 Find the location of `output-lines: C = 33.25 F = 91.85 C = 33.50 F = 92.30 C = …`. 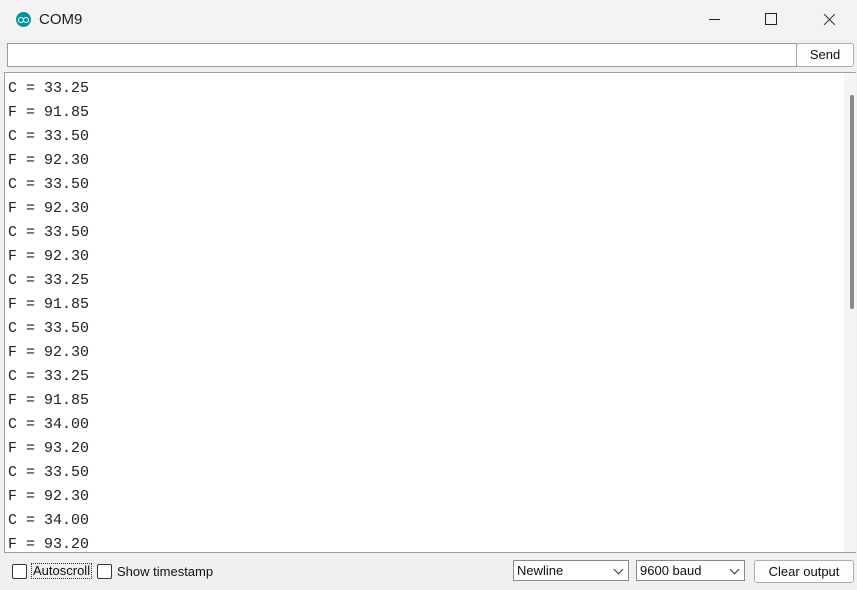

output-lines: C = 33.25 F = 91.85 C = 33.50 F = 92.30 C = … is located at coordinates (49, 315).